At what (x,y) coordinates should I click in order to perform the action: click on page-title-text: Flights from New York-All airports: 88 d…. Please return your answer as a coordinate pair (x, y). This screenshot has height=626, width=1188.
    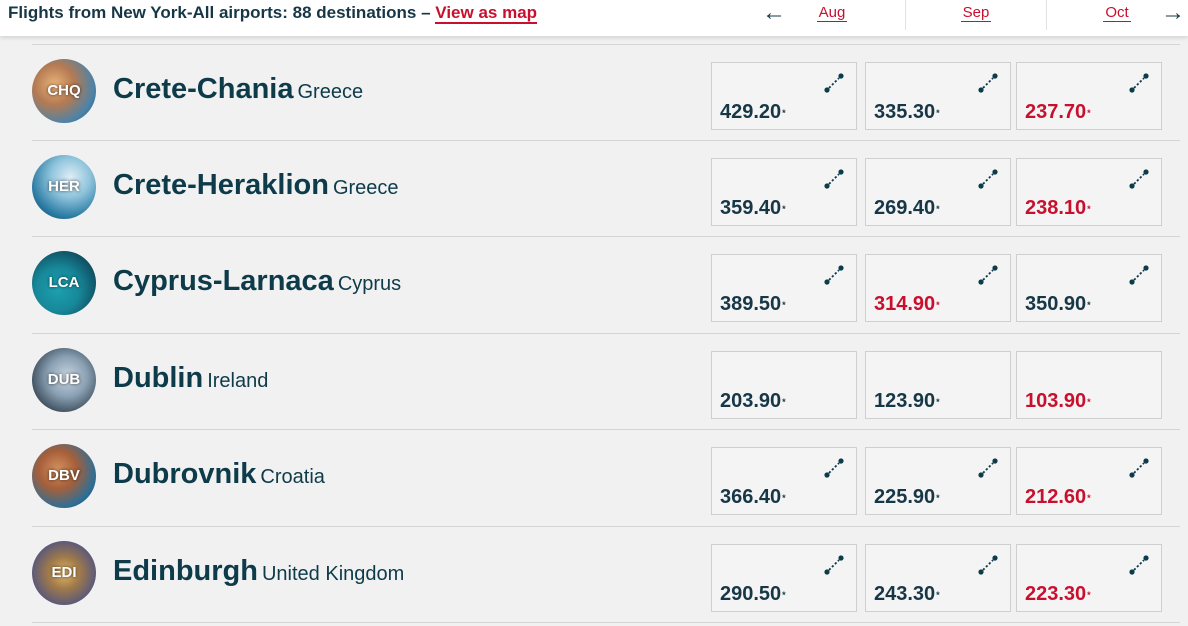
    Looking at the image, I should click on (219, 12).